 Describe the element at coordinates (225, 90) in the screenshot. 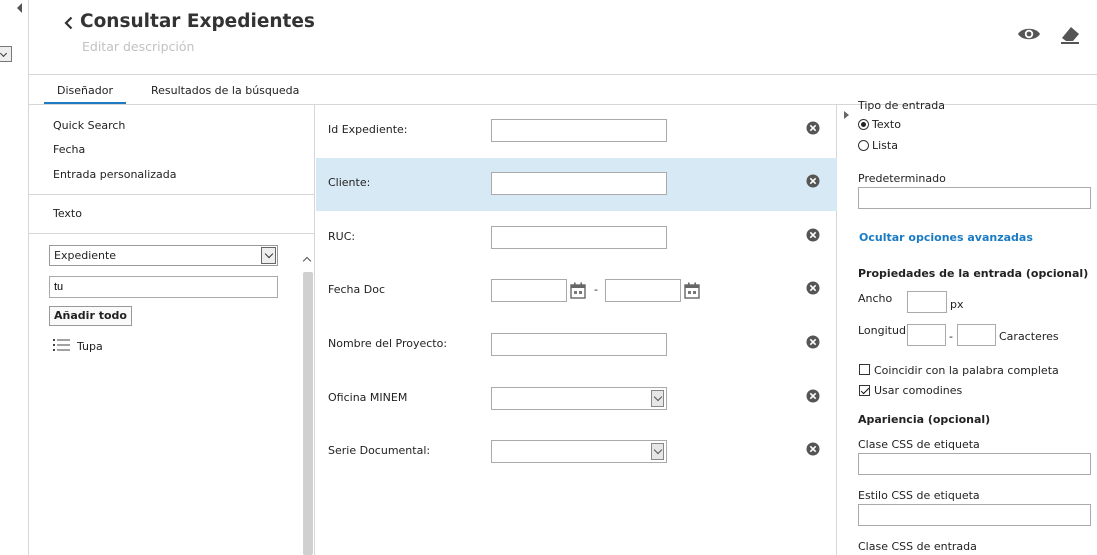

I see `tab-resultados: Resultados de la búsqueda` at that location.